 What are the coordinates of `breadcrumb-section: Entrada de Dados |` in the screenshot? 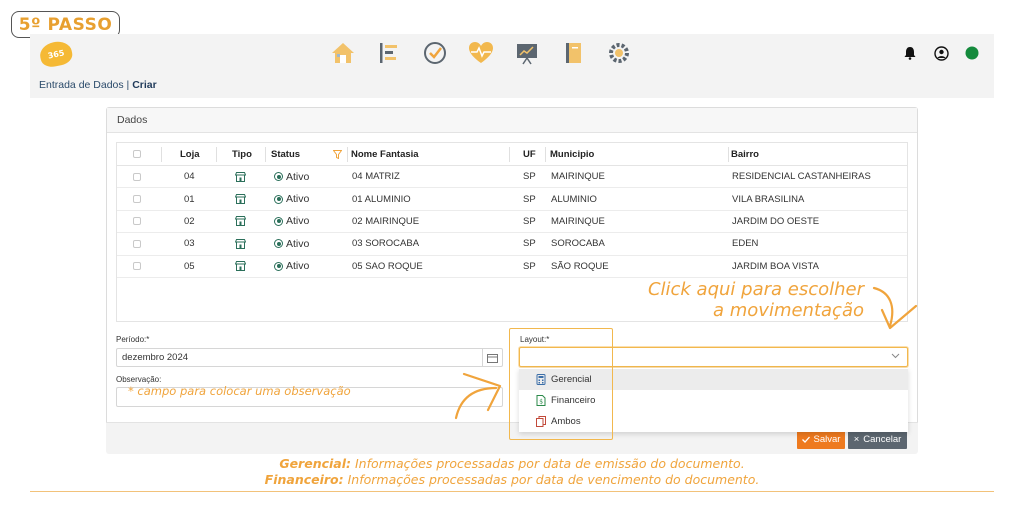 It's located at (84, 85).